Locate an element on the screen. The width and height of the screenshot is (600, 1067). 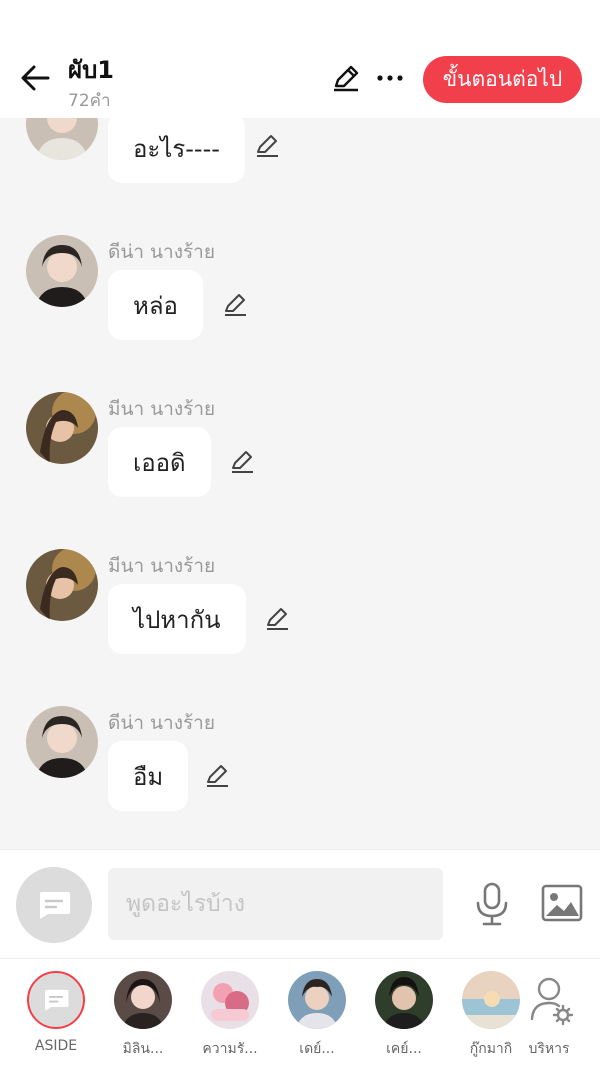
message-bubble: อะไร---- is located at coordinates (176, 150).